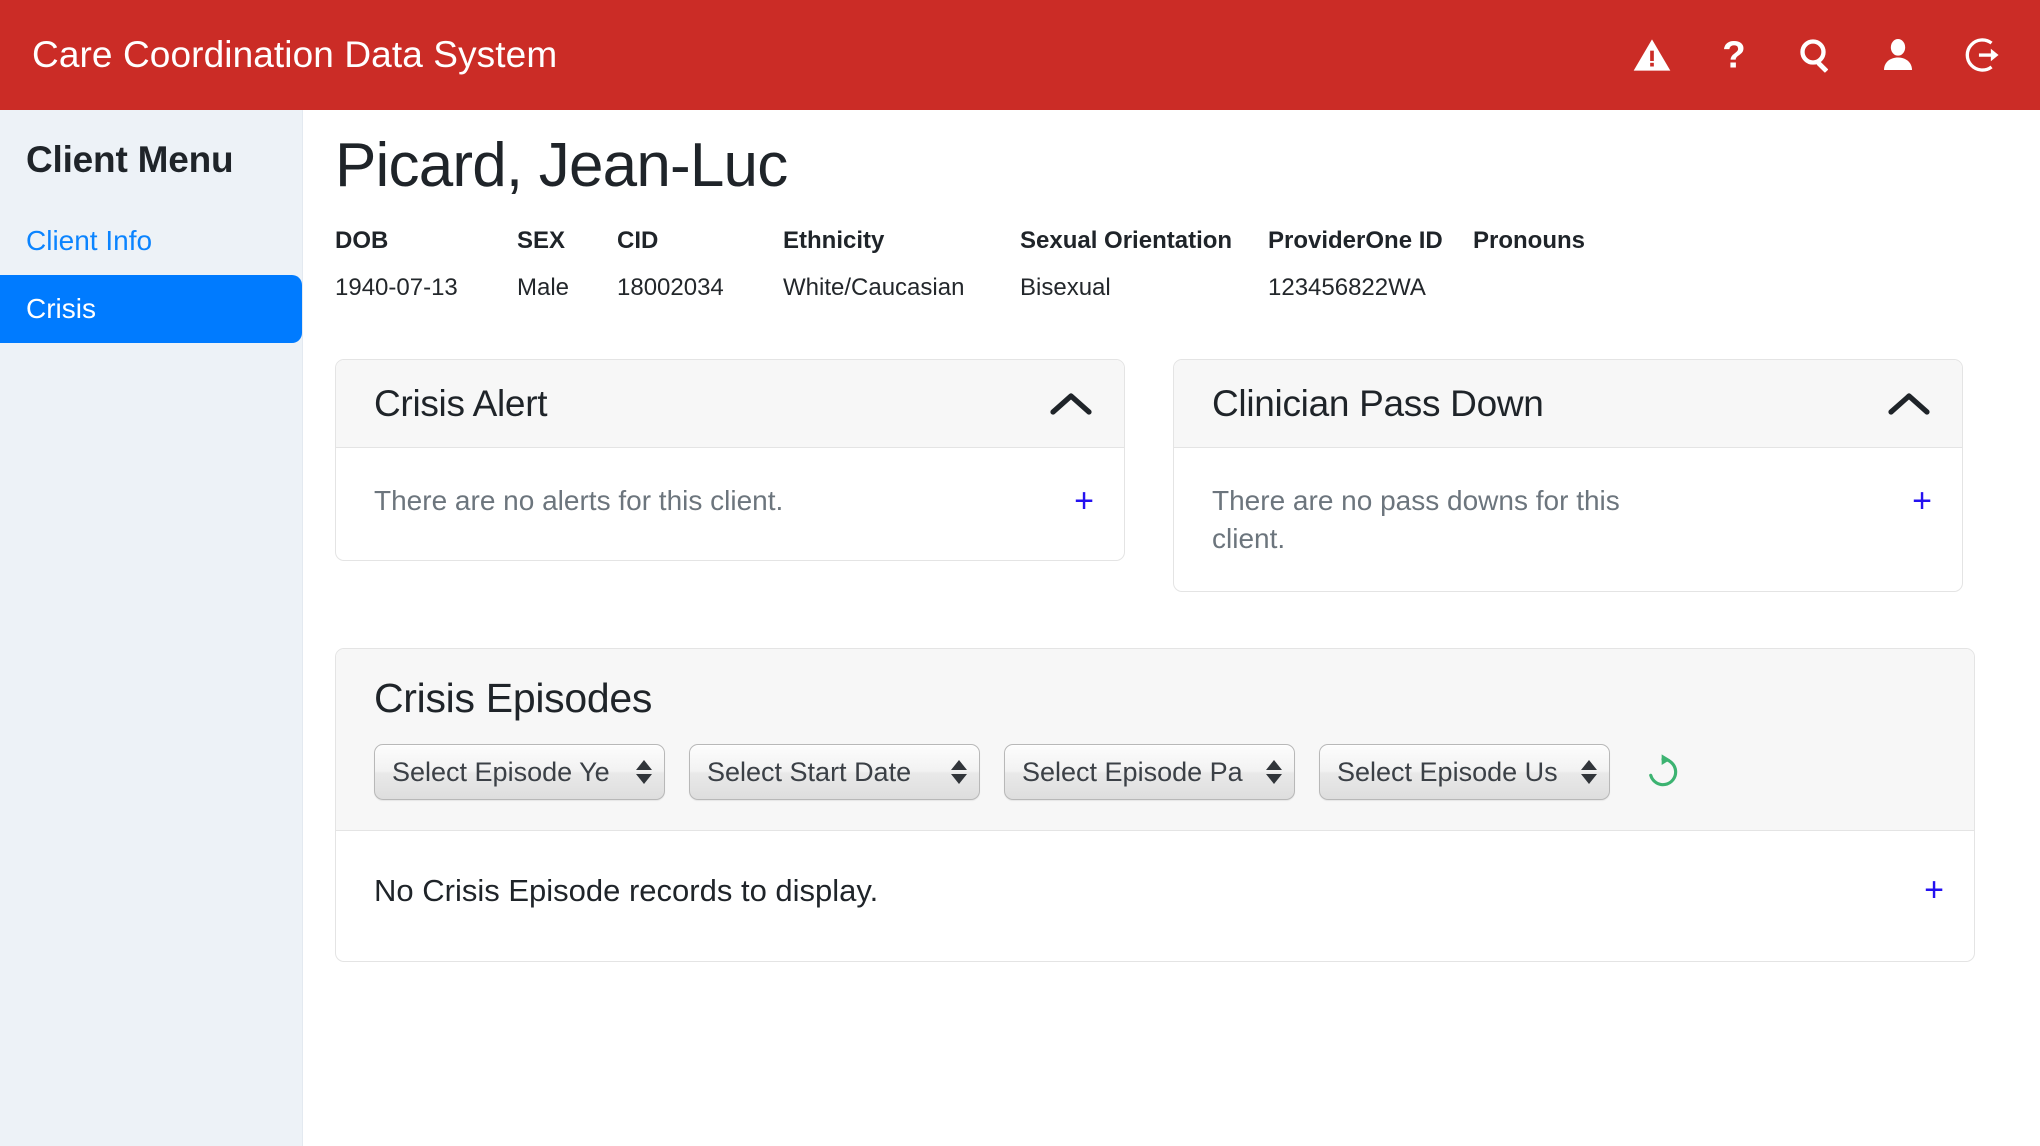 This screenshot has height=1146, width=2040. Describe the element at coordinates (541, 240) in the screenshot. I see `demographic-label: SEX` at that location.